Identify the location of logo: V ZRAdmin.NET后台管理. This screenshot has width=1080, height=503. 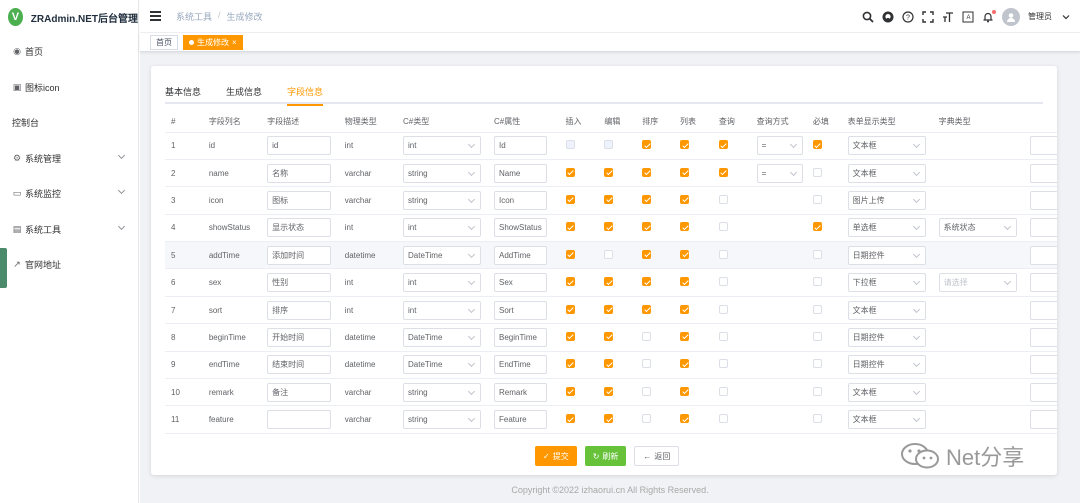
(69, 17).